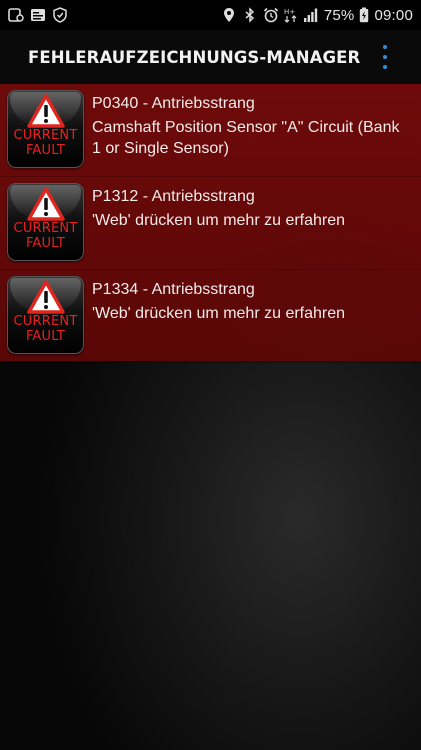  What do you see at coordinates (271, 15) in the screenshot?
I see `alarm-icon` at bounding box center [271, 15].